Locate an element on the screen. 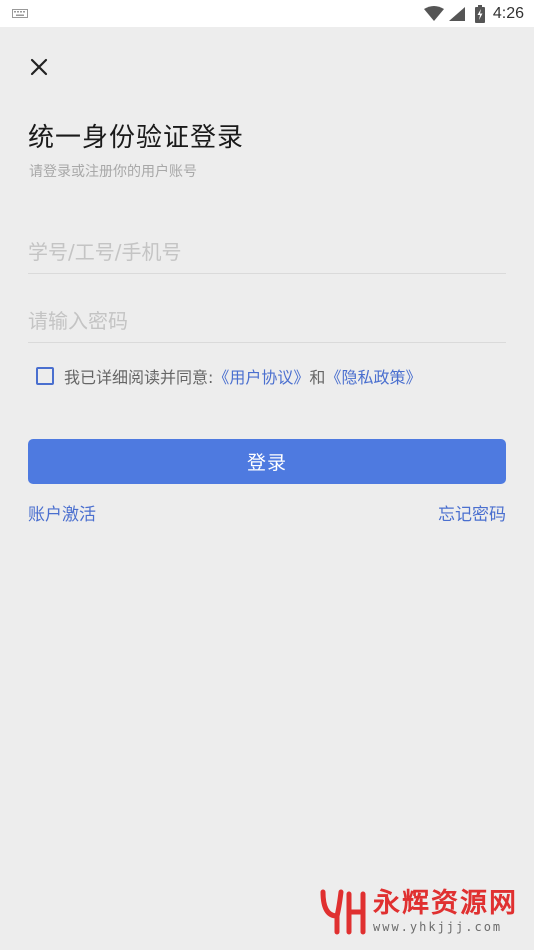  page-subtitle: 请登录或注册你的用户账号 is located at coordinates (113, 172).